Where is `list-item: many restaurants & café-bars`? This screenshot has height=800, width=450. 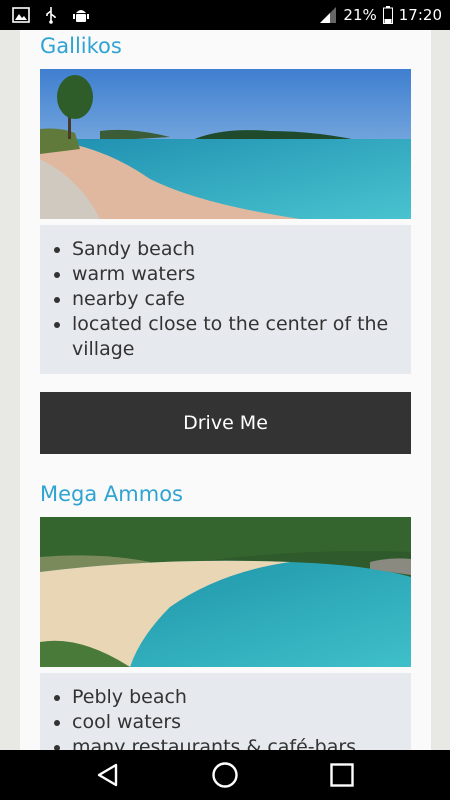 list-item: many restaurants & café-bars is located at coordinates (236, 742).